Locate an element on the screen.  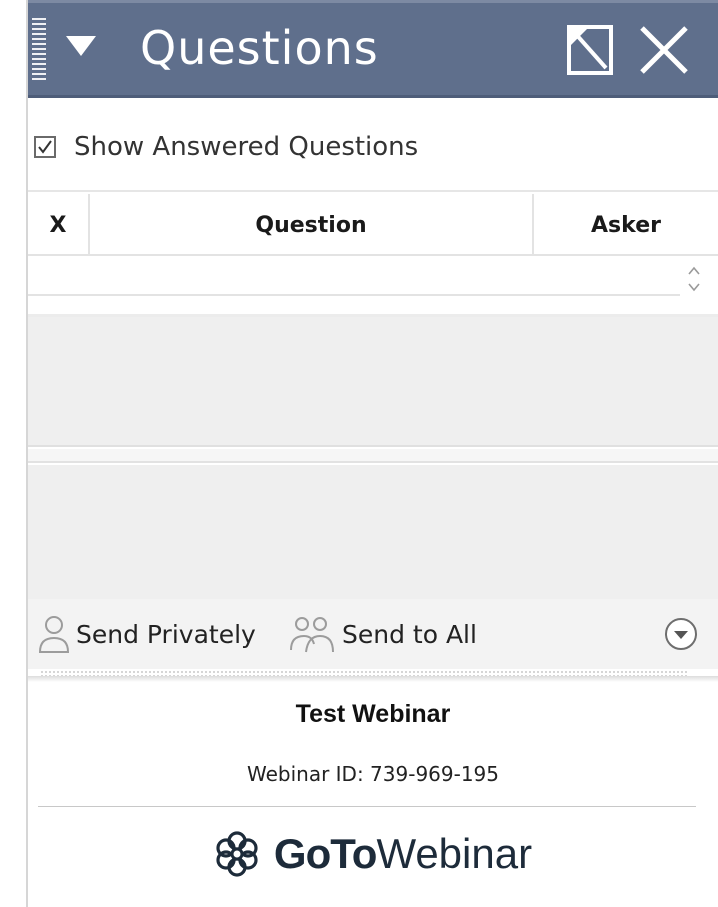
brand-webinar: Webinar is located at coordinates (454, 853).